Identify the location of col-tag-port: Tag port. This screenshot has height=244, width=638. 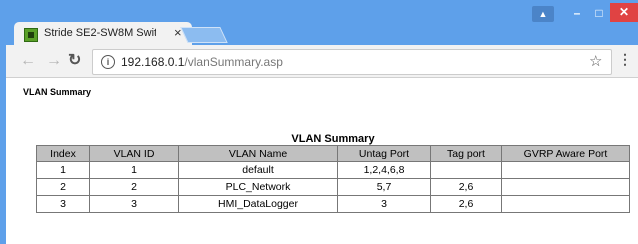
(466, 153).